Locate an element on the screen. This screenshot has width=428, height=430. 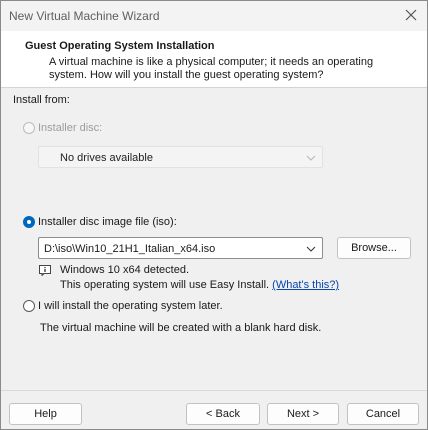
installer-disc-radio is located at coordinates (29, 128).